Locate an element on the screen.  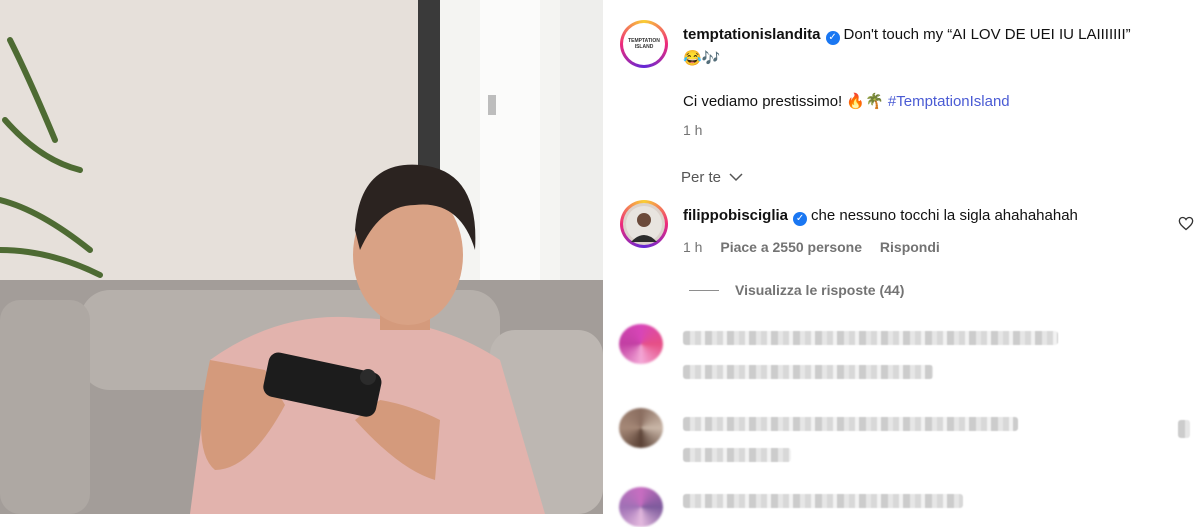
caption-emoji: 😂🎶 is located at coordinates (702, 58).